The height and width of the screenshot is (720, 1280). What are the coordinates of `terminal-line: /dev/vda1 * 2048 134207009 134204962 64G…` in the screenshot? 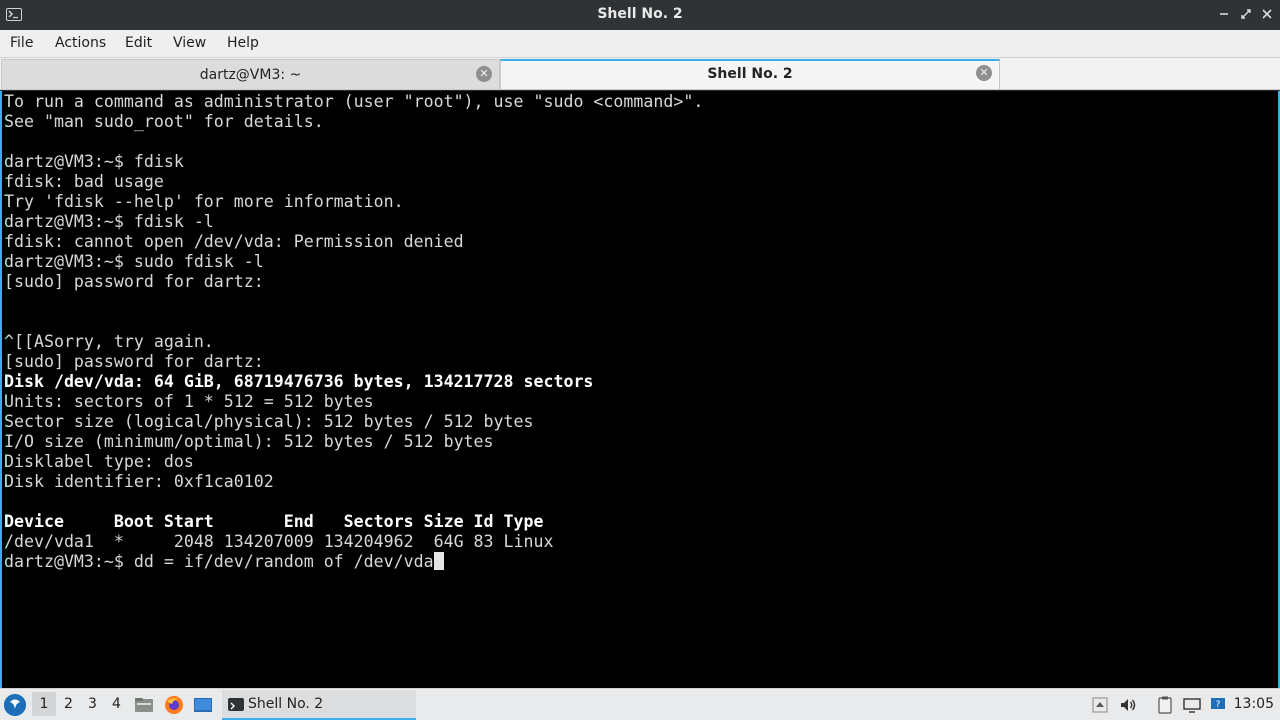 It's located at (279, 541).